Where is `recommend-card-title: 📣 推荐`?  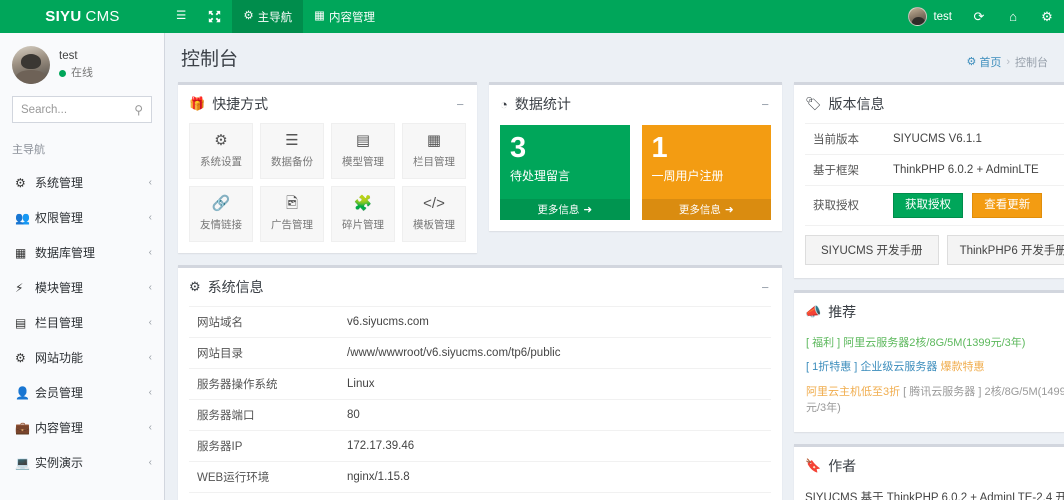
recommend-card-title: 📣 推荐 is located at coordinates (830, 312).